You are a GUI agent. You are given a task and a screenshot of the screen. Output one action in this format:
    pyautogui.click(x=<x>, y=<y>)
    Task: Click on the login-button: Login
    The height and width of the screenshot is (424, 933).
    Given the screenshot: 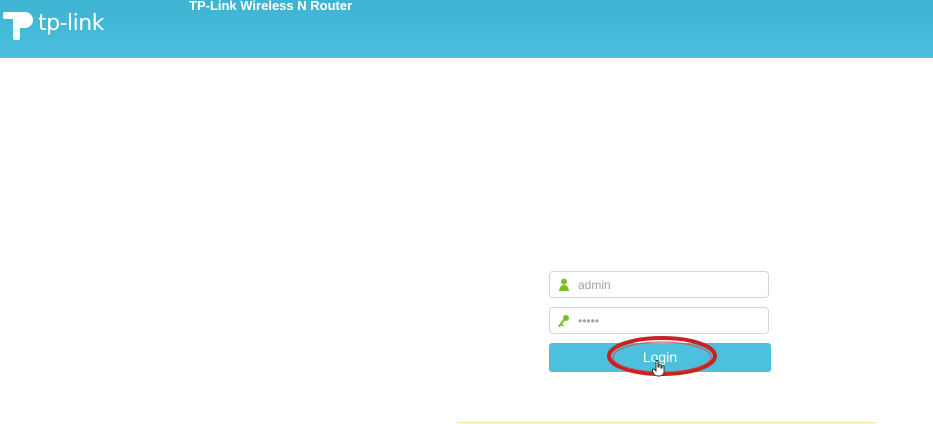 What is the action you would take?
    pyautogui.click(x=660, y=357)
    